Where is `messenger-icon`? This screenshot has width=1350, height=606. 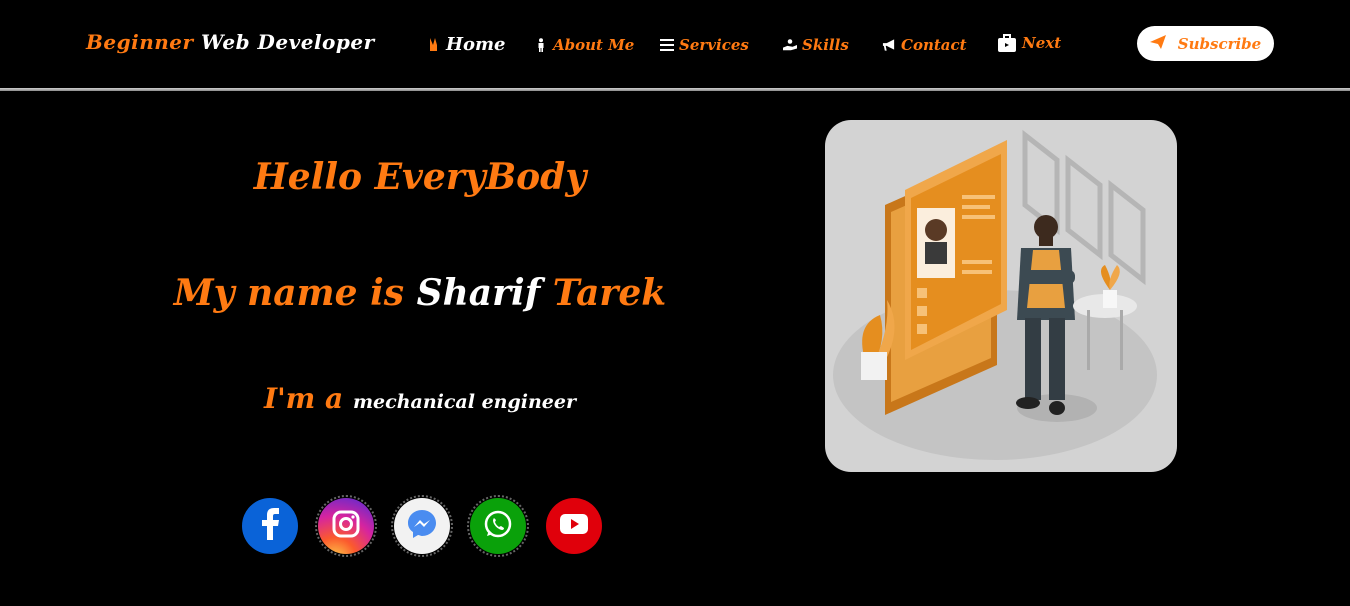 messenger-icon is located at coordinates (422, 526).